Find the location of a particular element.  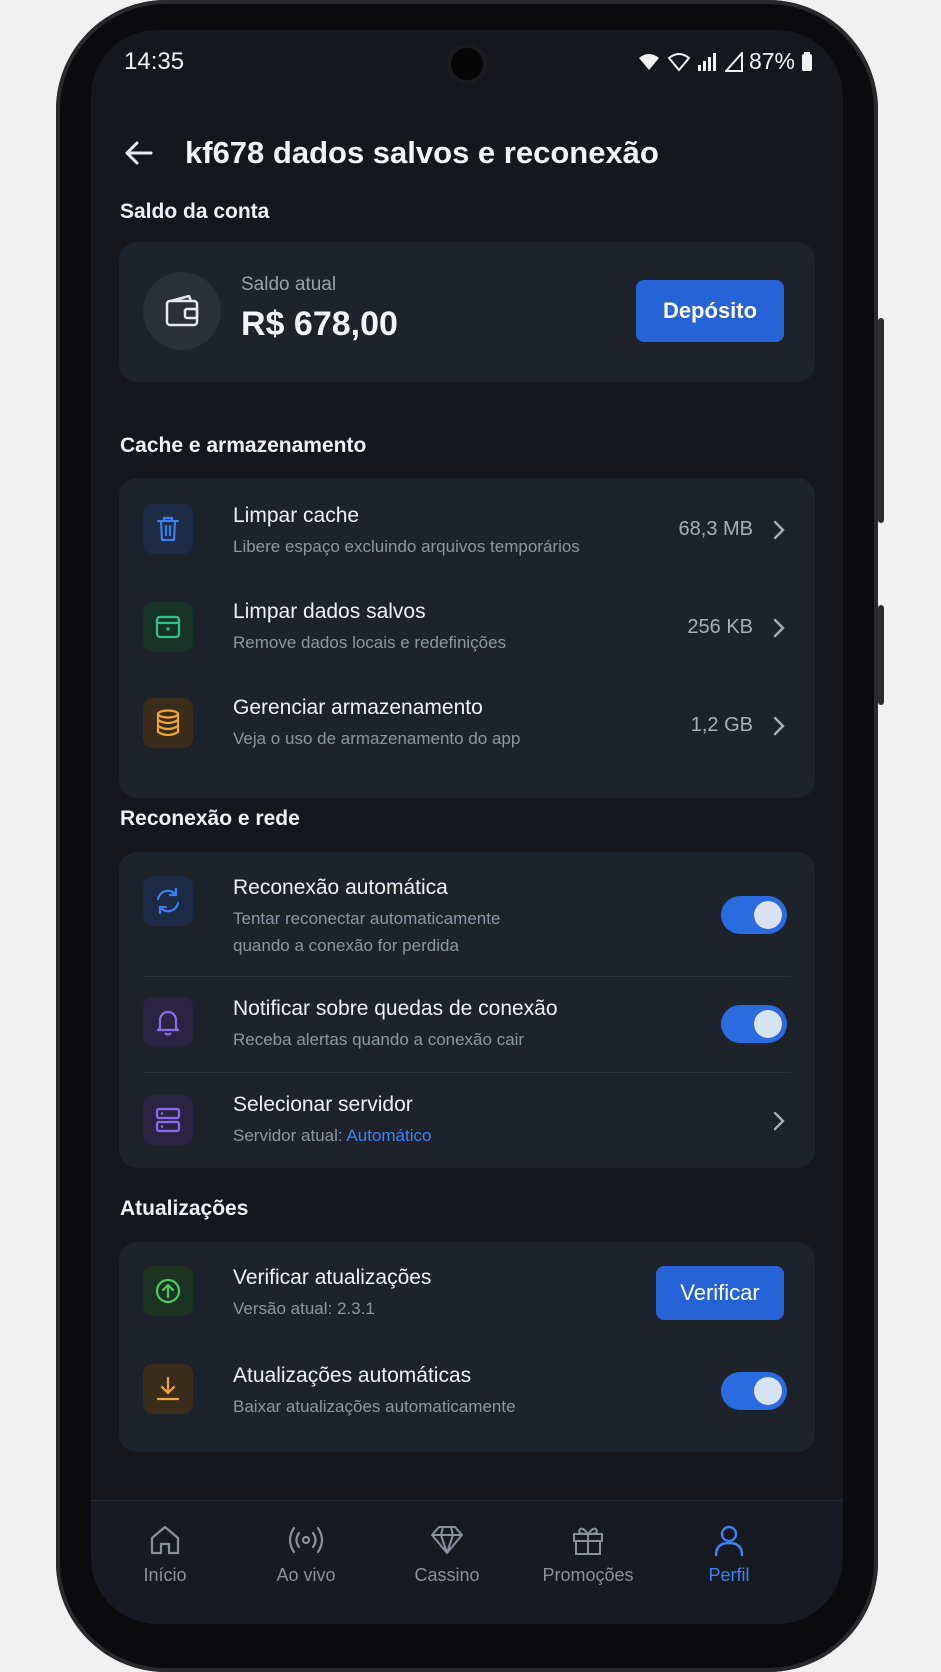

section-title-network: Reconexão e rede is located at coordinates (210, 818).